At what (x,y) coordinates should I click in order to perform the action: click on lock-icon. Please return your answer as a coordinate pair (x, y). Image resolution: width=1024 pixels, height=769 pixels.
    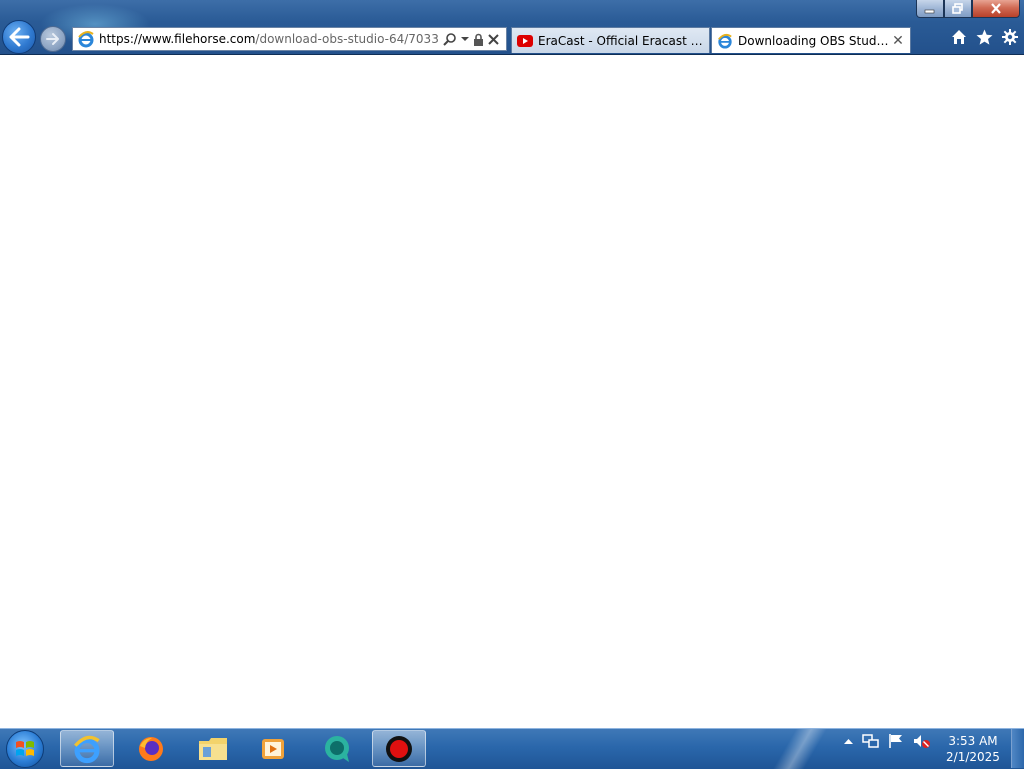
    Looking at the image, I should click on (478, 39).